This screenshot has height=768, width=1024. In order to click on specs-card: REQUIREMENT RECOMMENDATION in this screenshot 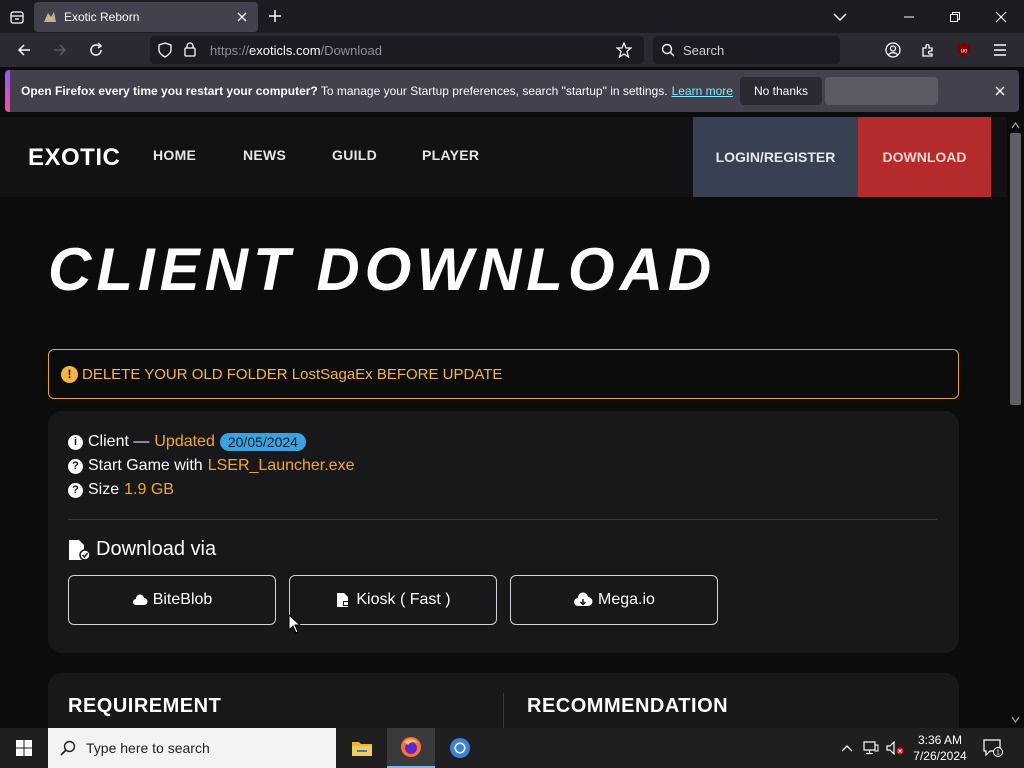, I will do `click(503, 700)`.